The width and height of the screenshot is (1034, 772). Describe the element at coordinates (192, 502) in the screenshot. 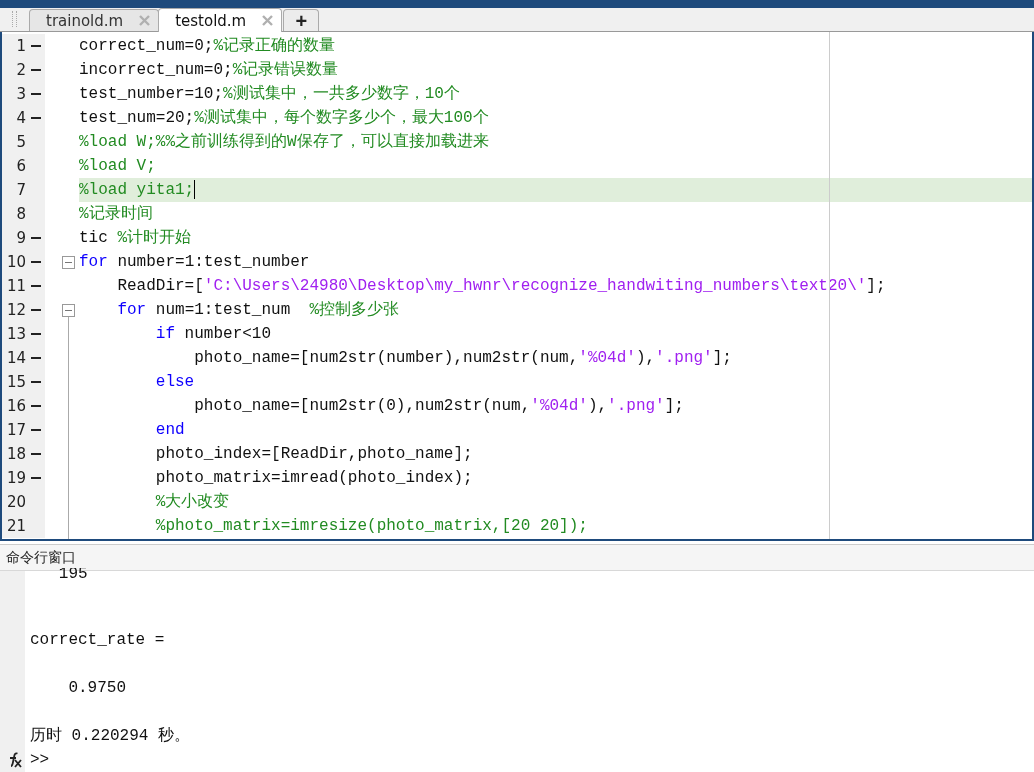

I see `code-line: %大小改变` at that location.